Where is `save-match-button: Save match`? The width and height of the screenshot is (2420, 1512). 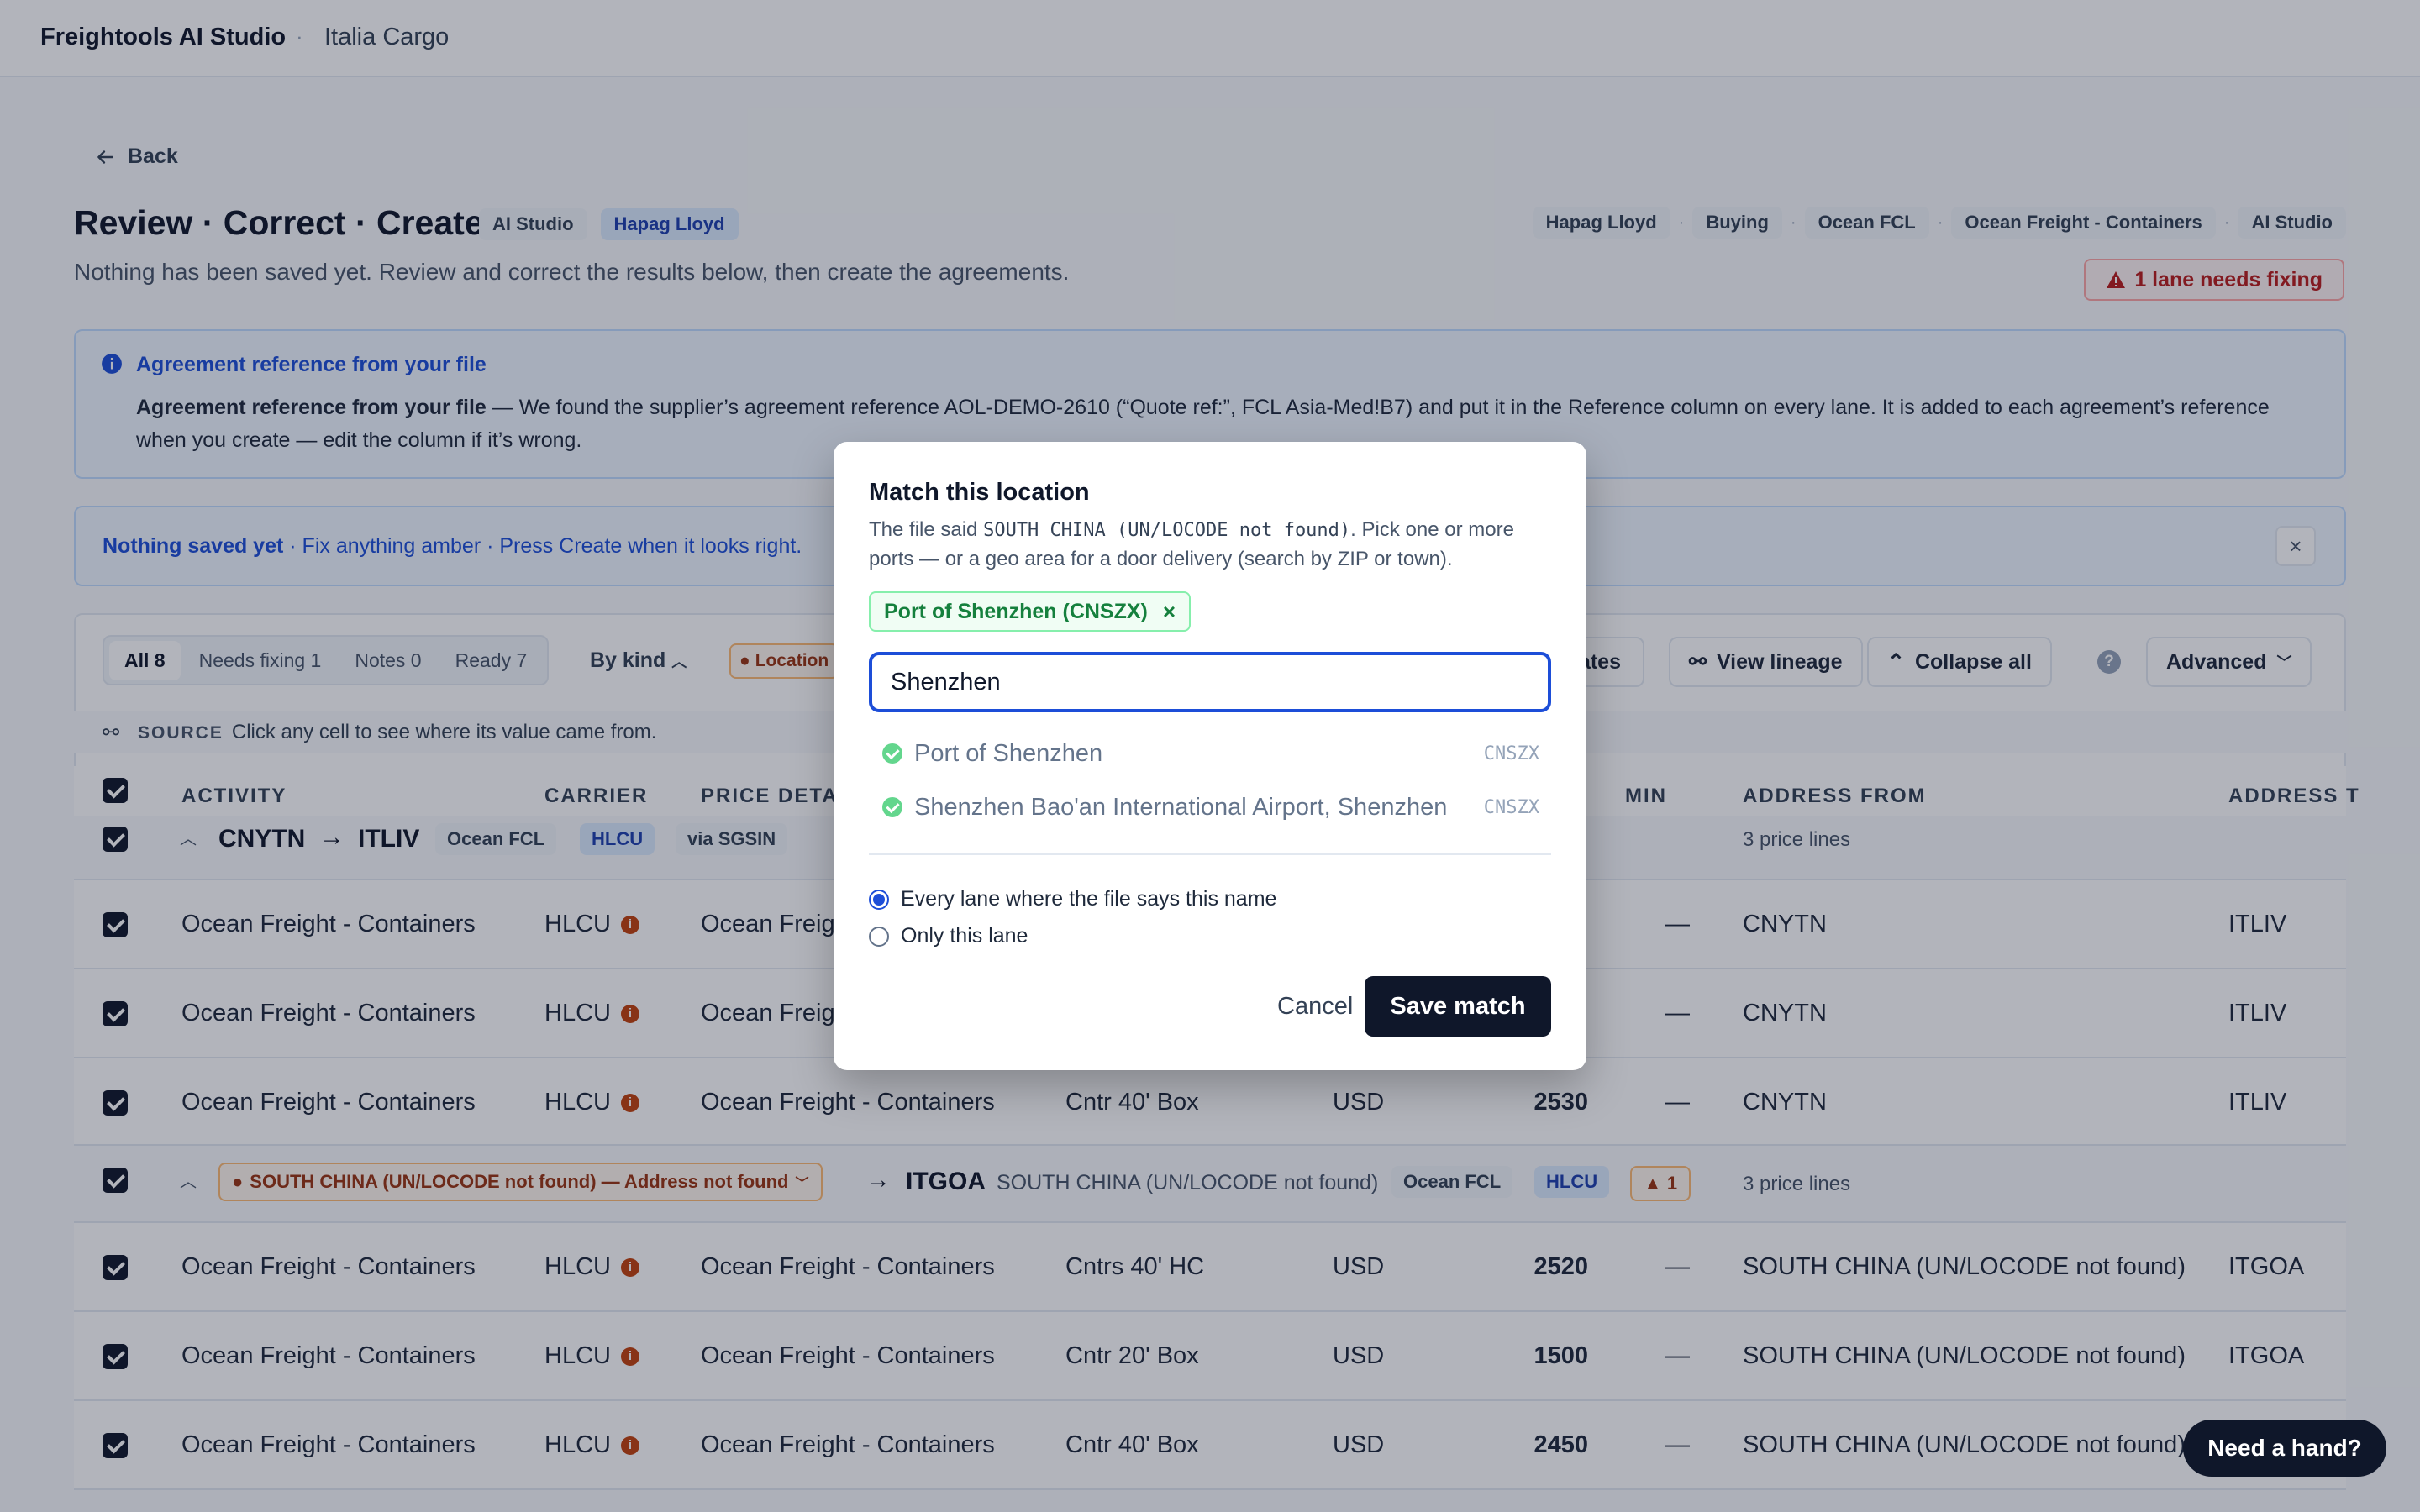
save-match-button: Save match is located at coordinates (1458, 1006).